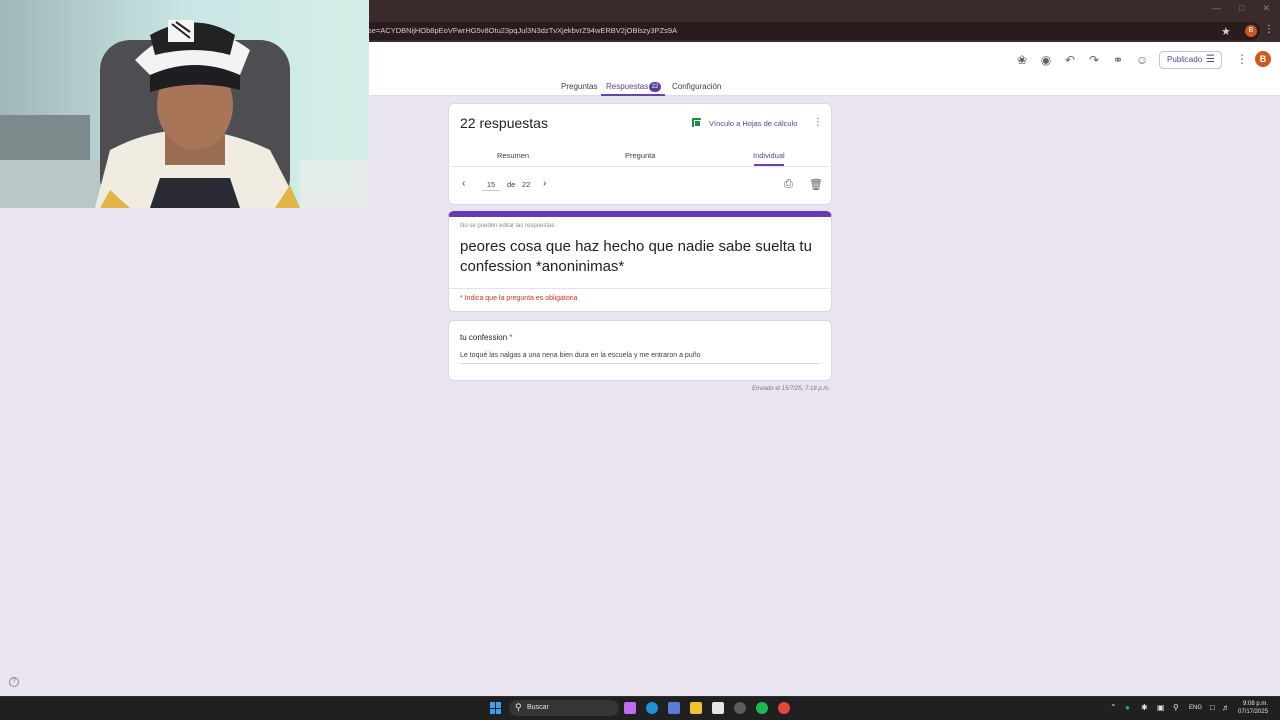 The height and width of the screenshot is (720, 1280). Describe the element at coordinates (519, 298) in the screenshot. I see `required-note: * Indica que la pregunta es obligatoria` at that location.